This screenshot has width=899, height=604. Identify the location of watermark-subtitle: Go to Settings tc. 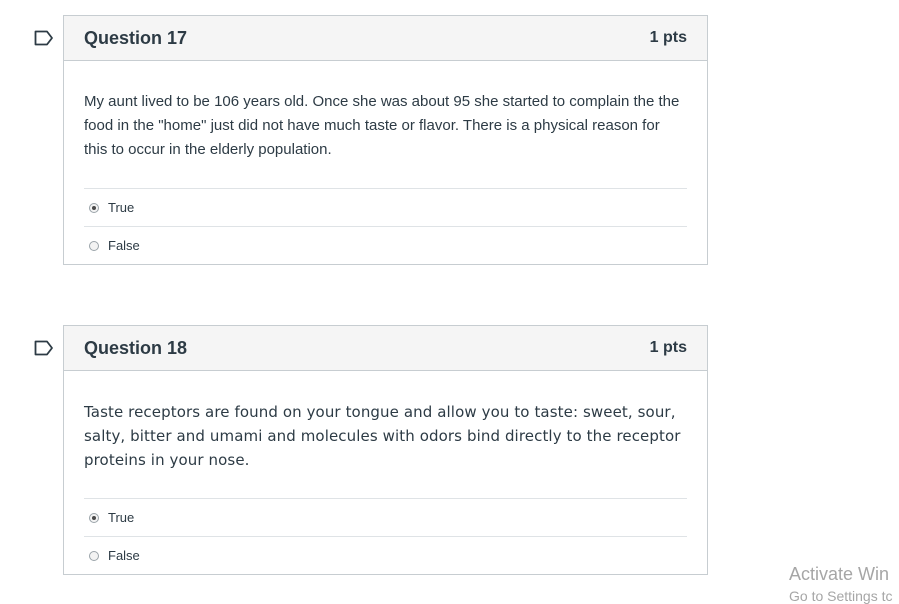
(841, 596).